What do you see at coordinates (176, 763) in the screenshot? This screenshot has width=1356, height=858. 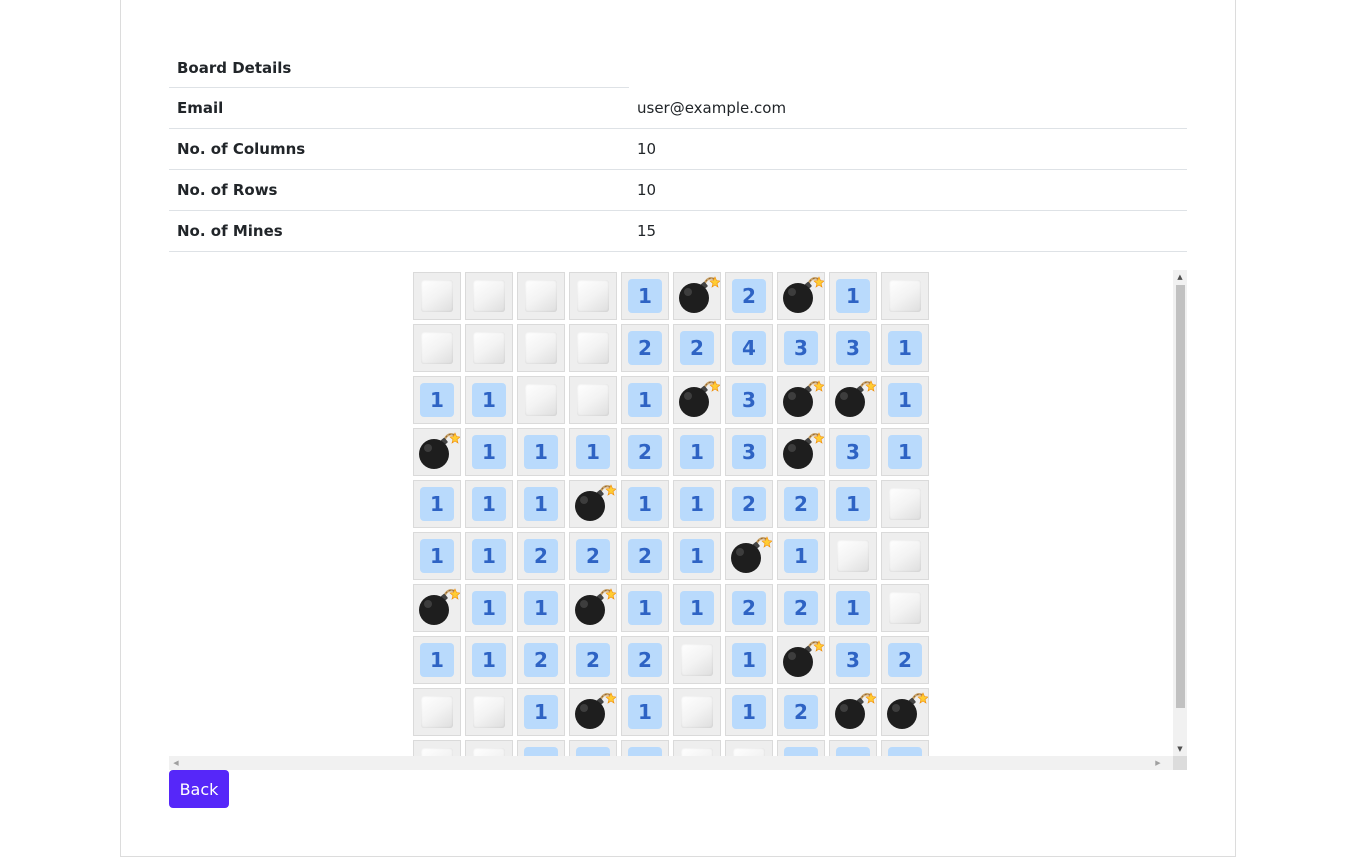 I see `scroll-left-icon: ◀` at bounding box center [176, 763].